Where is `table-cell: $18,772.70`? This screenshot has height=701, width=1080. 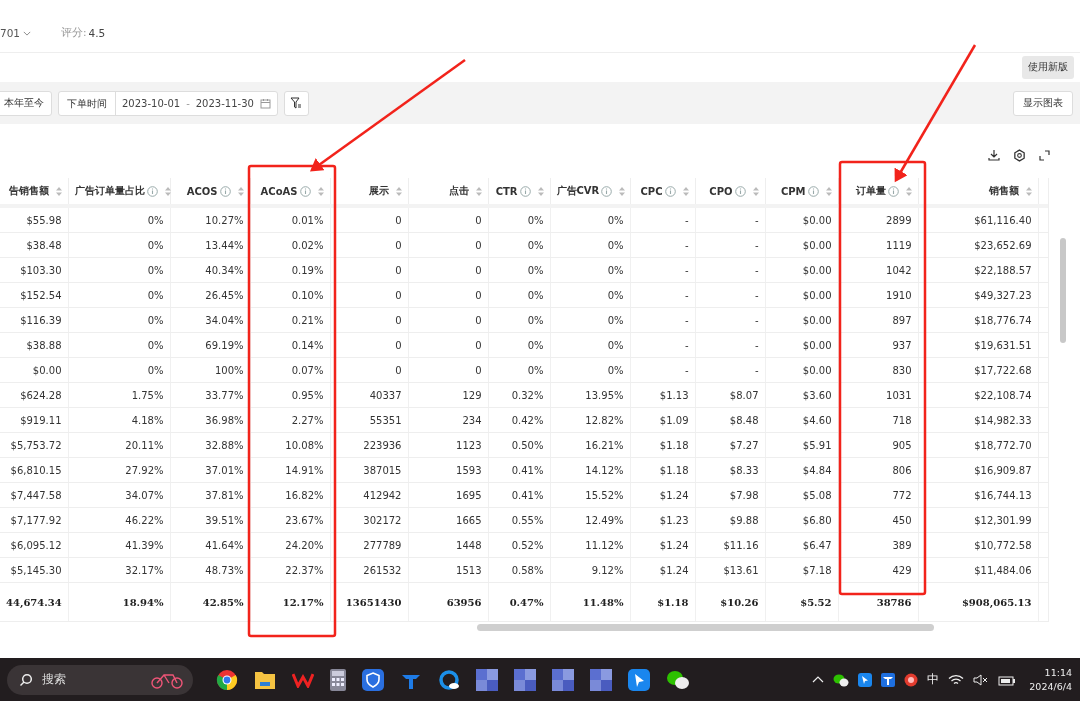
table-cell: $18,772.70 is located at coordinates (978, 445).